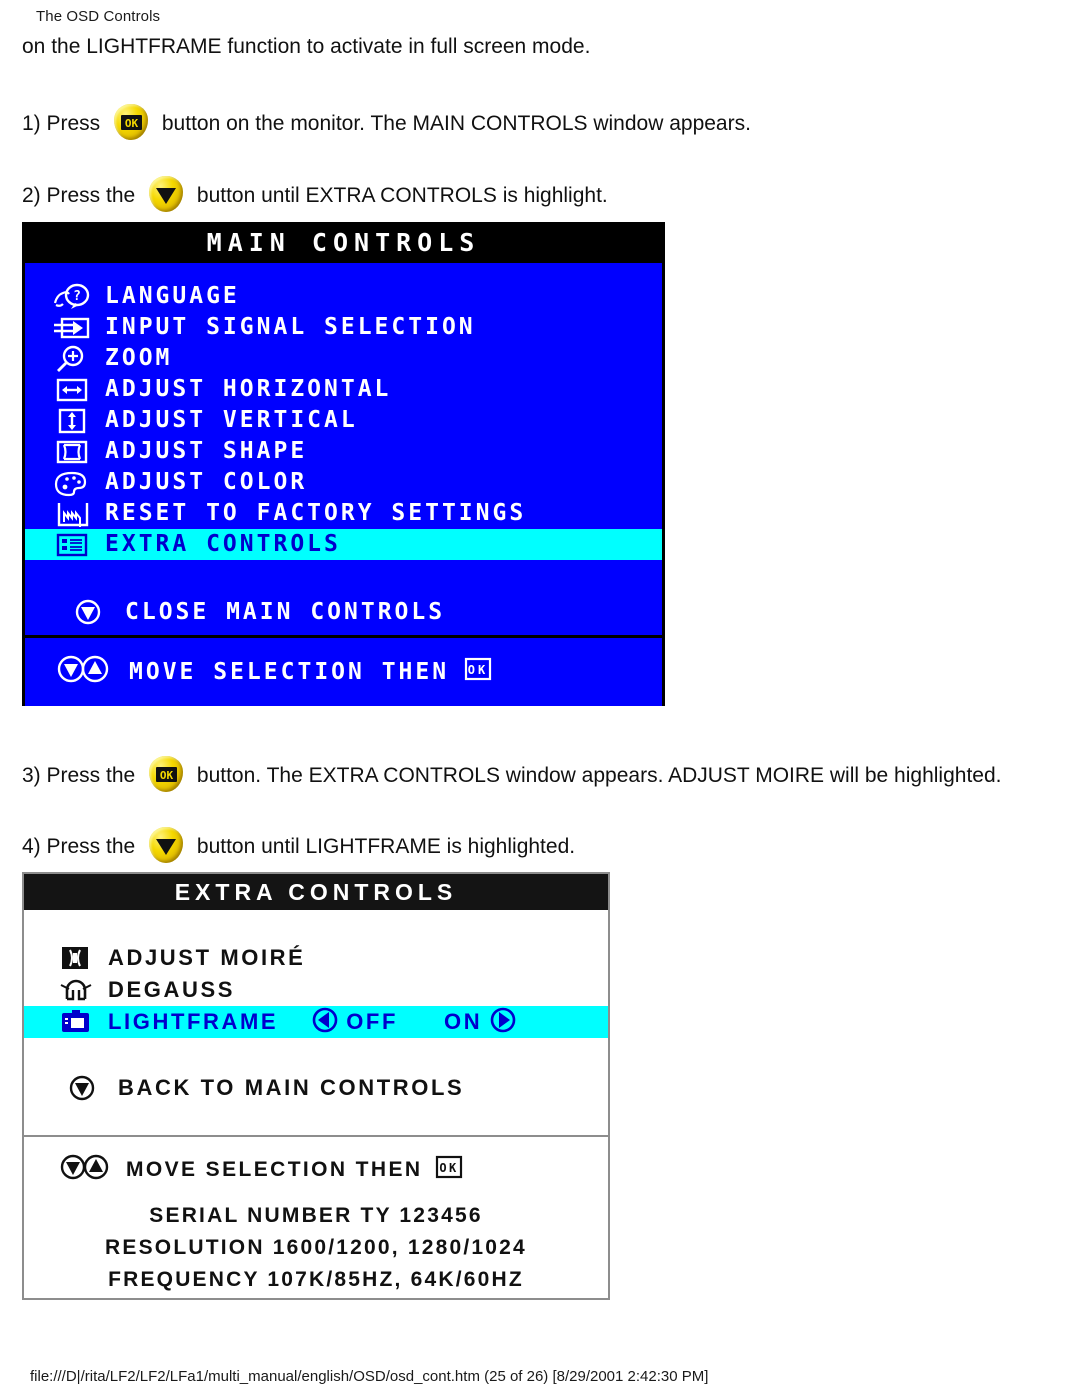 This screenshot has height=1397, width=1080. I want to click on step-2-text-pre: 2) Press the, so click(79, 195).